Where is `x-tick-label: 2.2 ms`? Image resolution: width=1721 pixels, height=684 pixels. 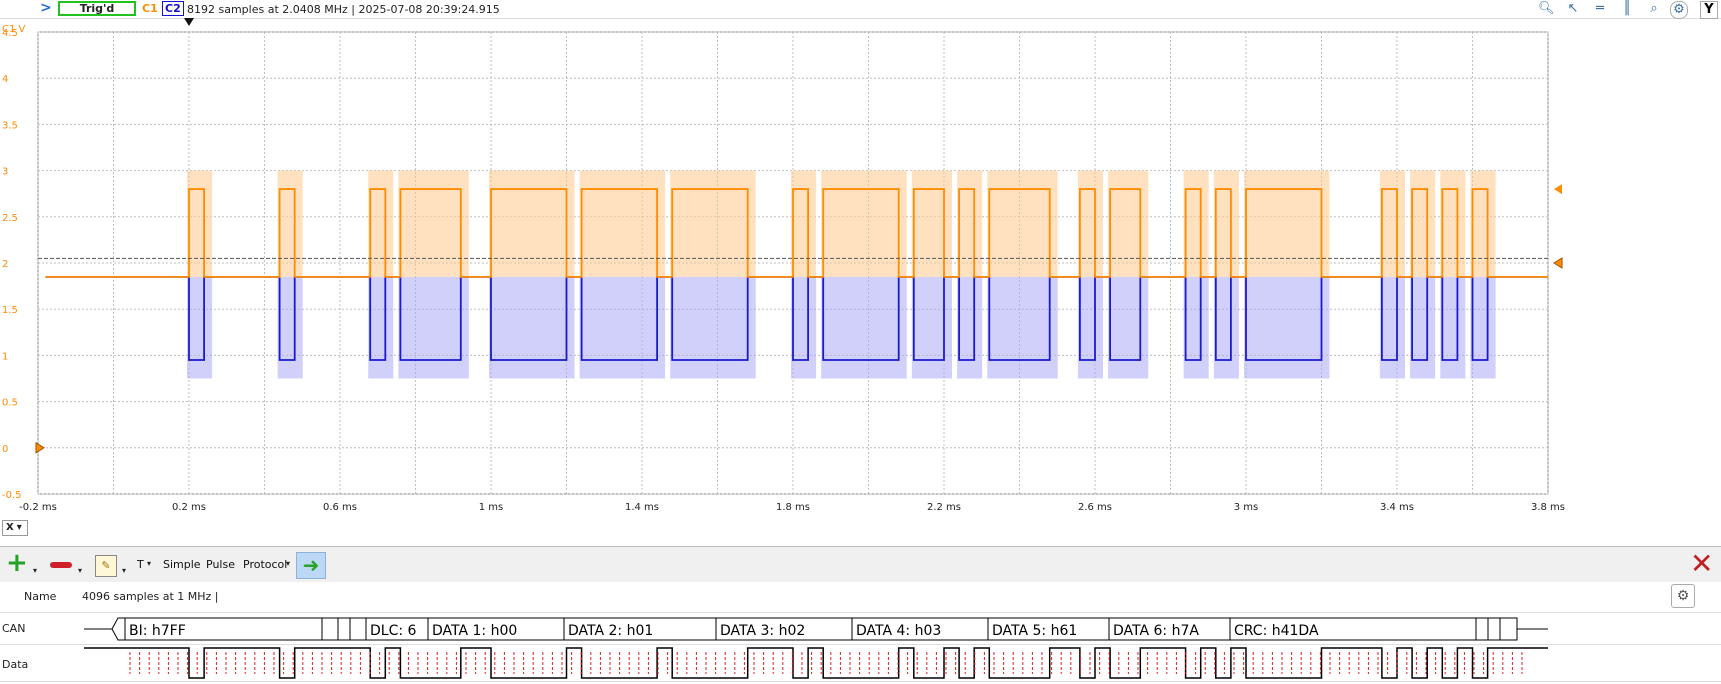 x-tick-label: 2.2 ms is located at coordinates (944, 507).